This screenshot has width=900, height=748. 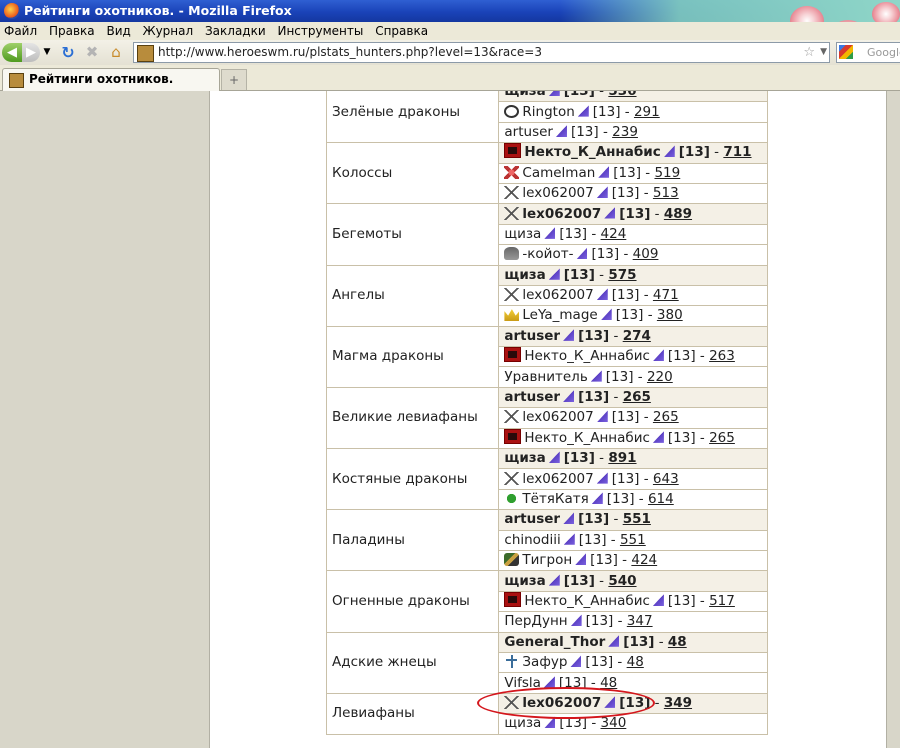 I want to click on site-favicon-icon, so click(x=145, y=53).